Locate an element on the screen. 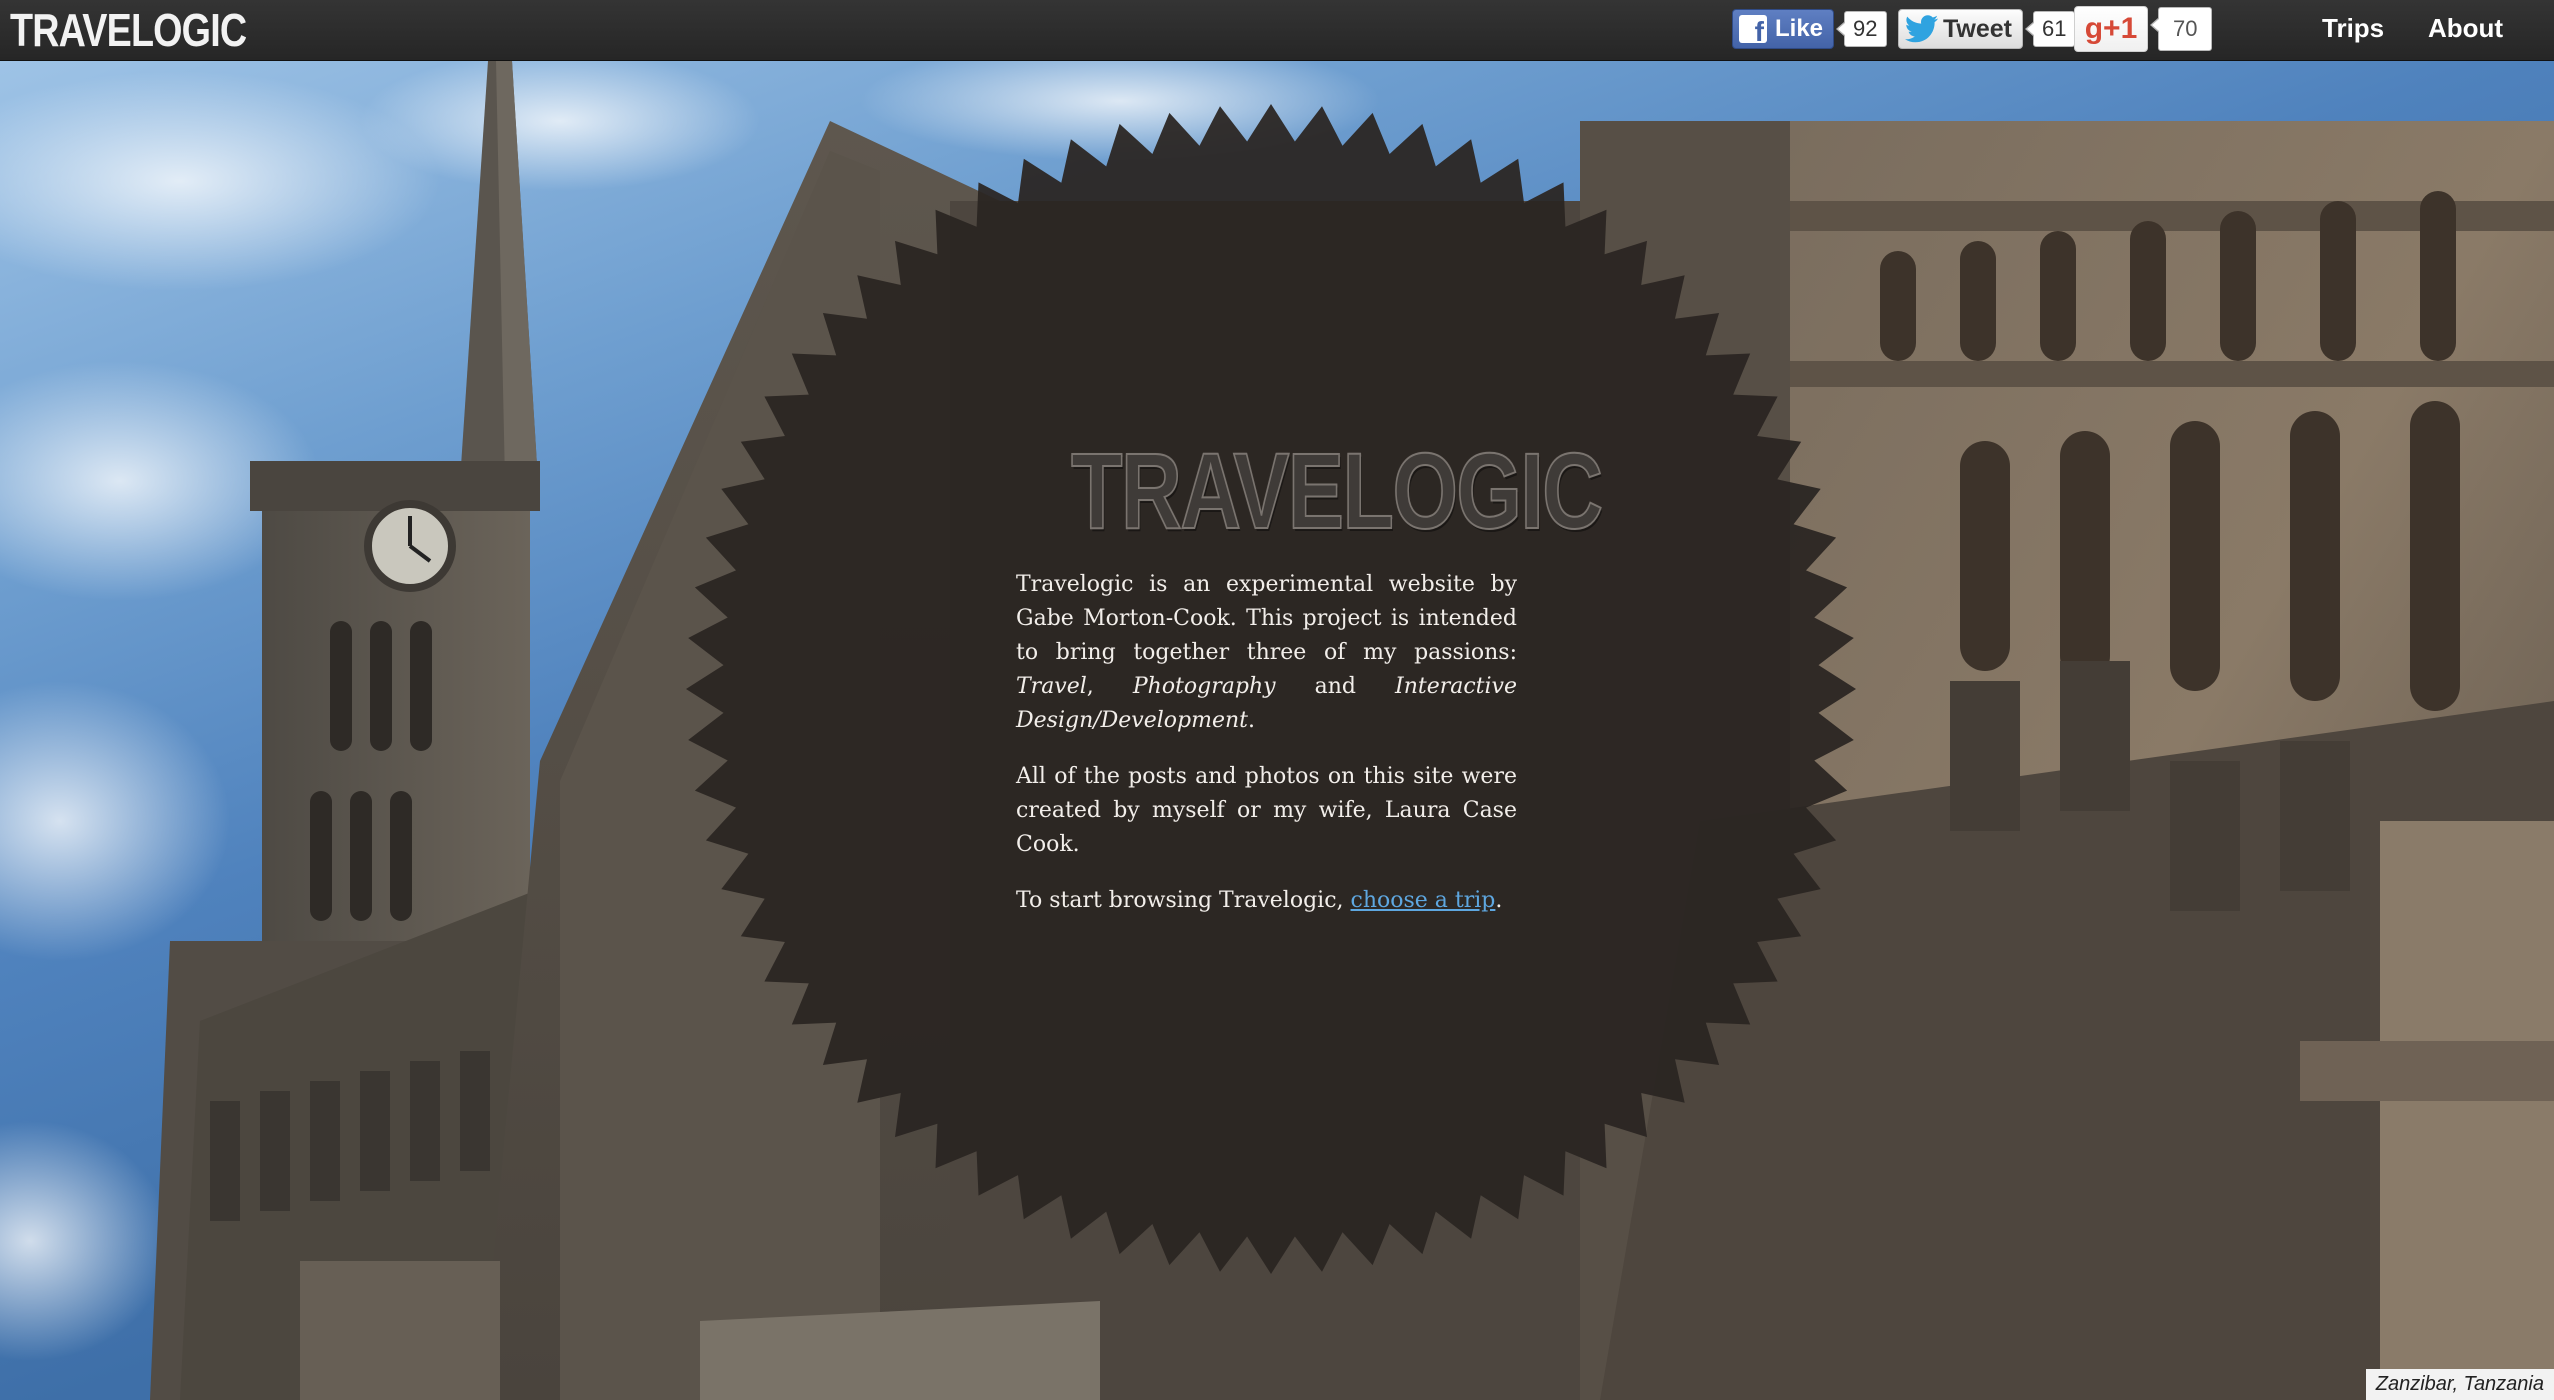 The image size is (2554, 1400). twitter-tweet-widget: Tweet 61 is located at coordinates (1987, 29).